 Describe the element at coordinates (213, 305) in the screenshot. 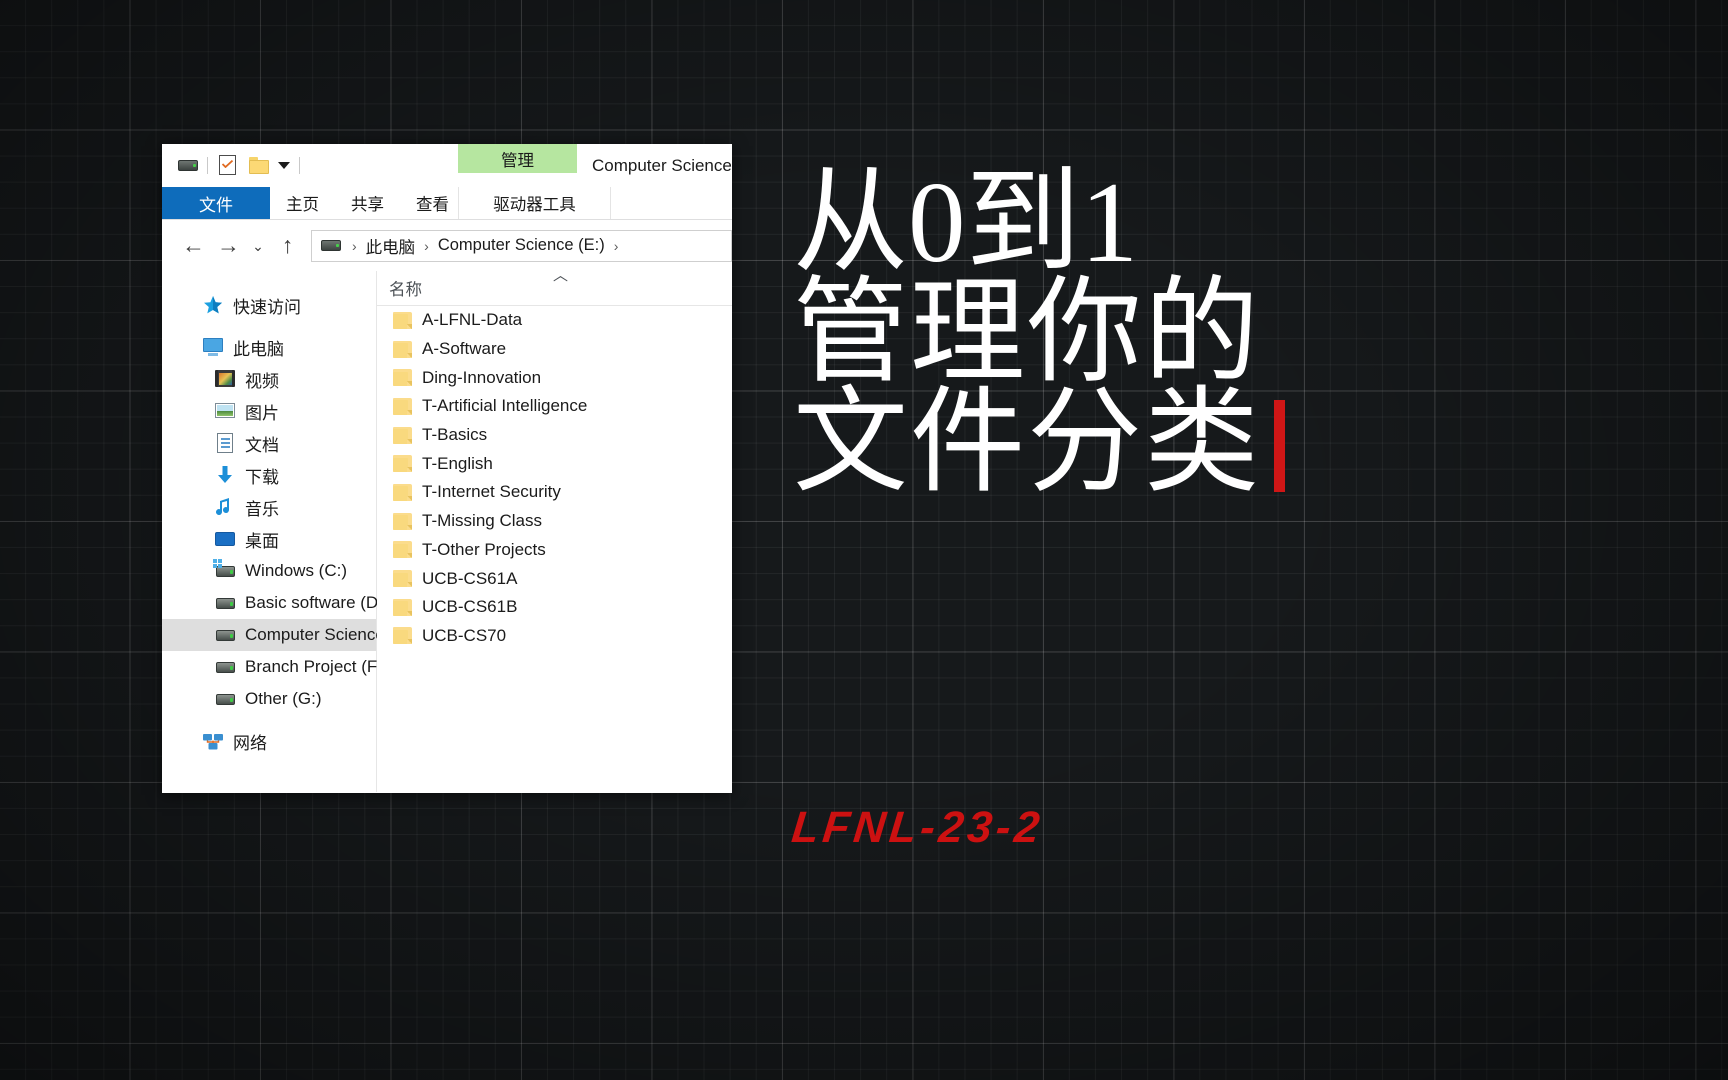

I see `star-icon` at that location.